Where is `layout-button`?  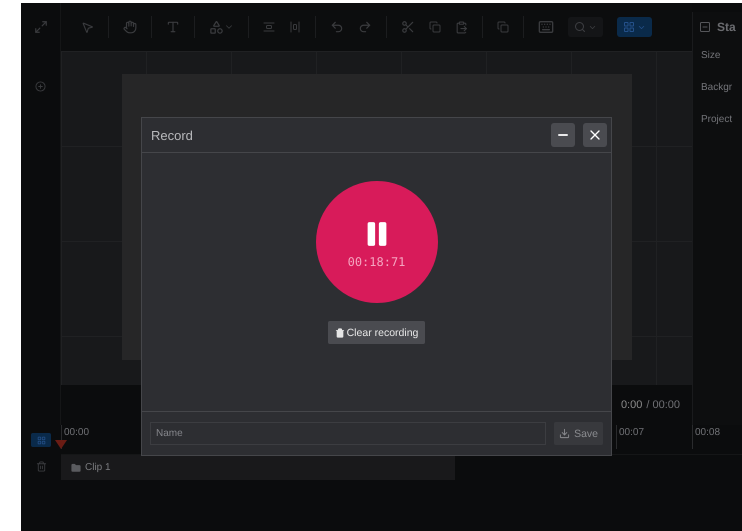 layout-button is located at coordinates (634, 27).